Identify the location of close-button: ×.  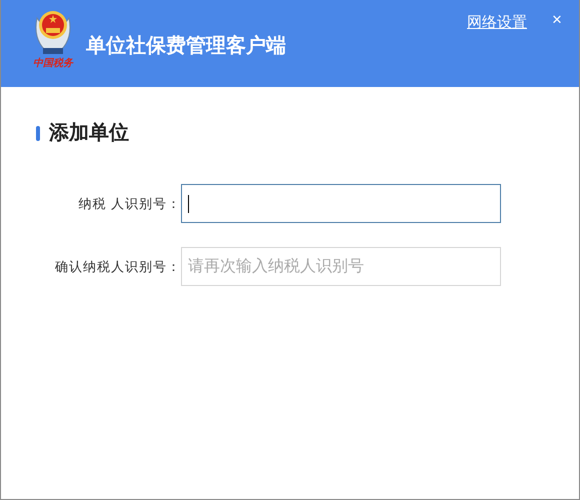
(557, 19).